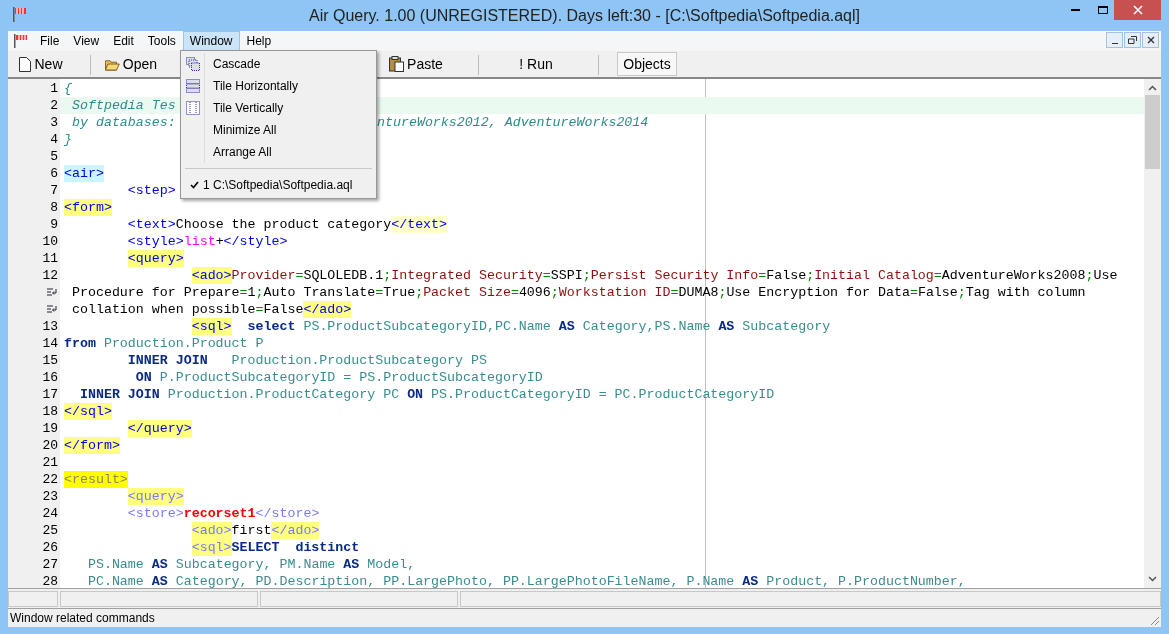  I want to click on menu-item: 1 C:\Softpedia\Softpedia.aql, so click(278, 185).